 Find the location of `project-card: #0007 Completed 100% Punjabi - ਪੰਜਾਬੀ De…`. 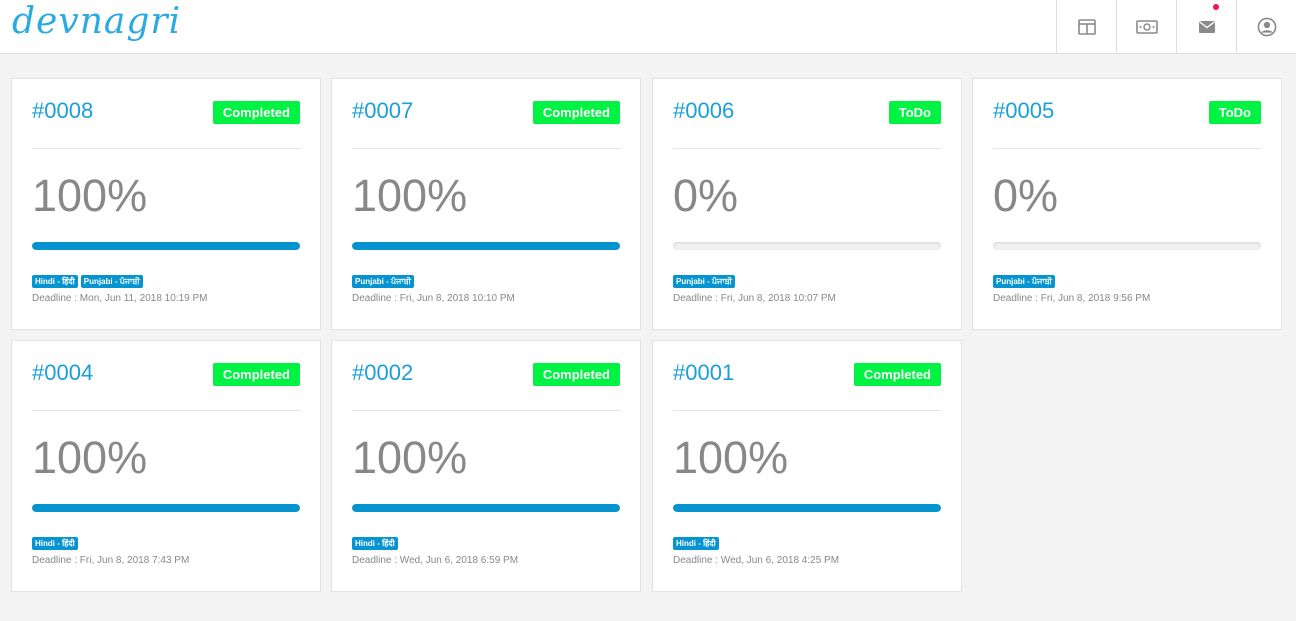

project-card: #0007 Completed 100% Punjabi - ਪੰਜਾਬੀ De… is located at coordinates (486, 204).